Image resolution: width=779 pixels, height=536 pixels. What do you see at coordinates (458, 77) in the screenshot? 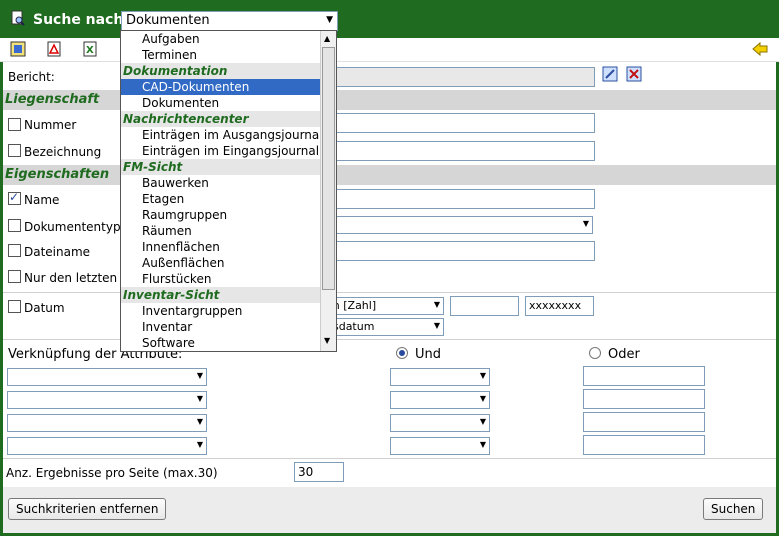
I see `bericht-field` at bounding box center [458, 77].